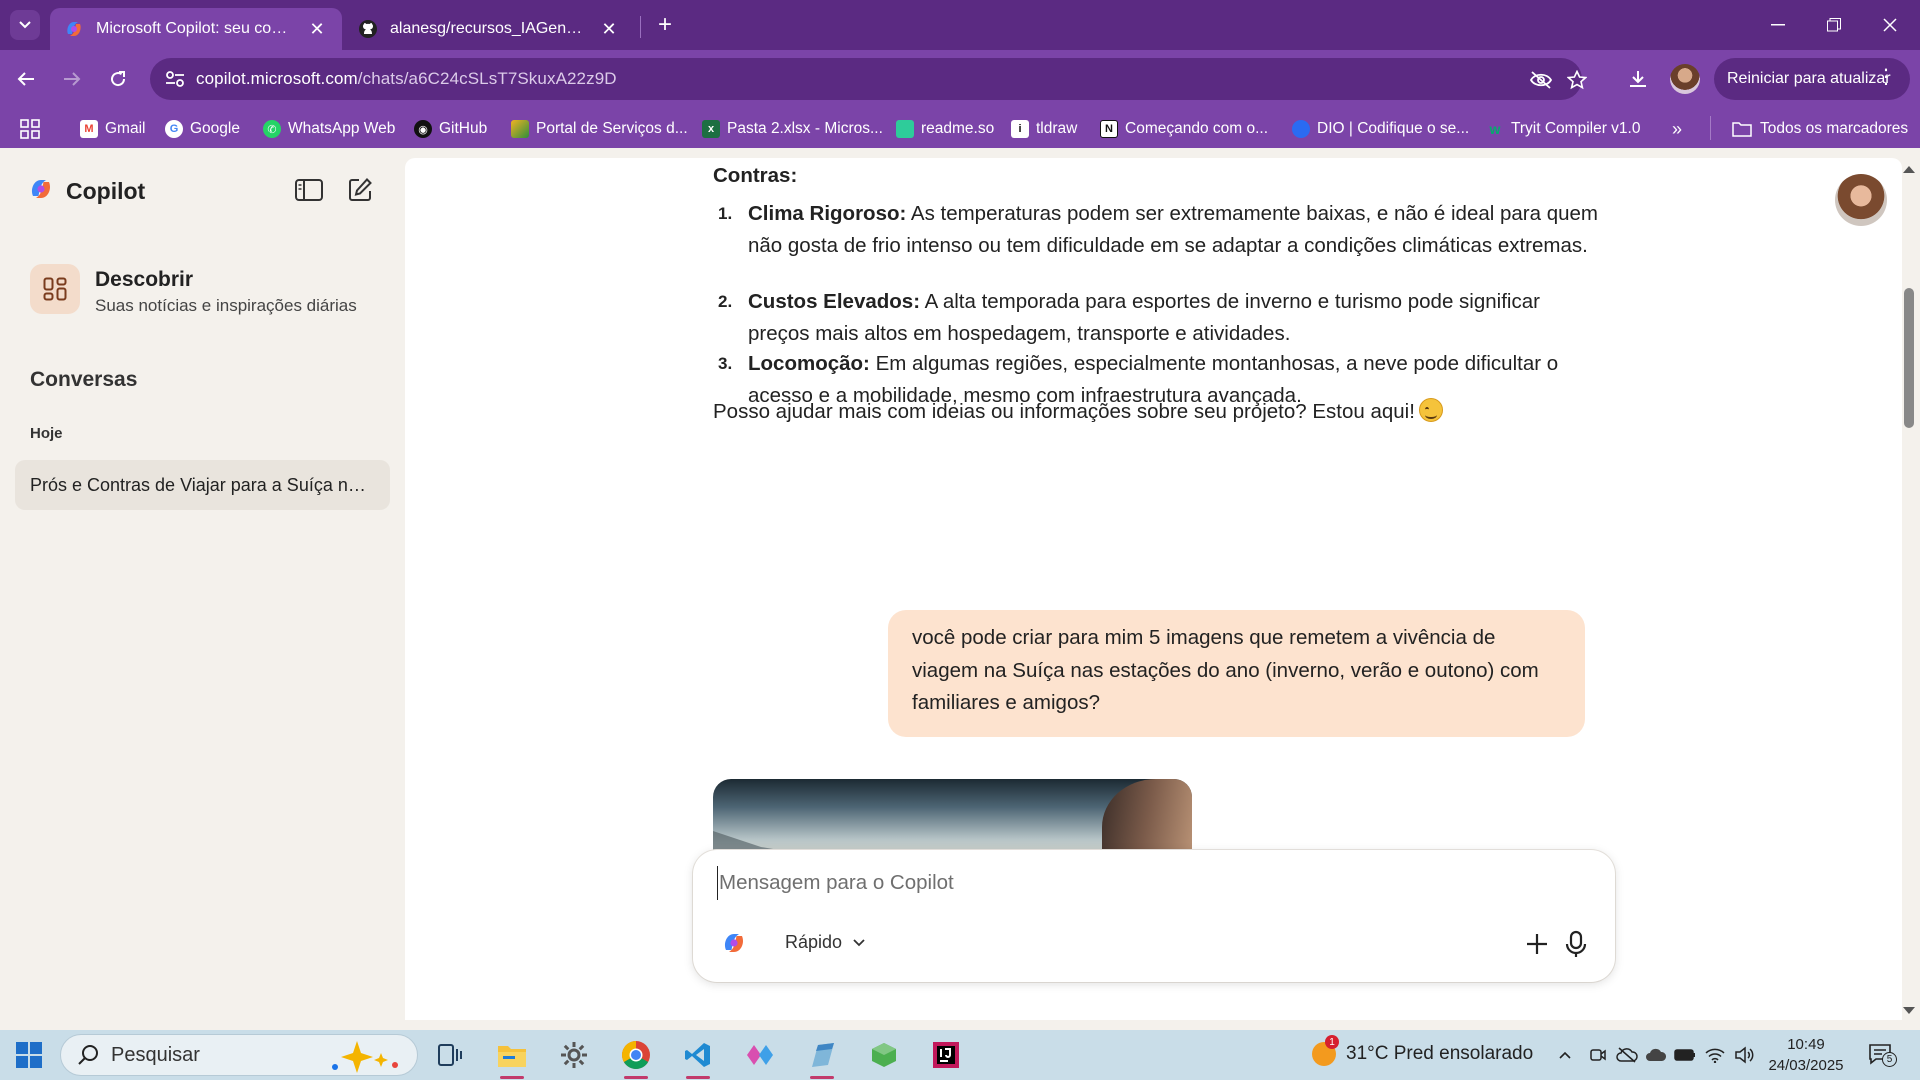  What do you see at coordinates (1806, 1055) in the screenshot?
I see `system-clock: 10:49 24/03/2025` at bounding box center [1806, 1055].